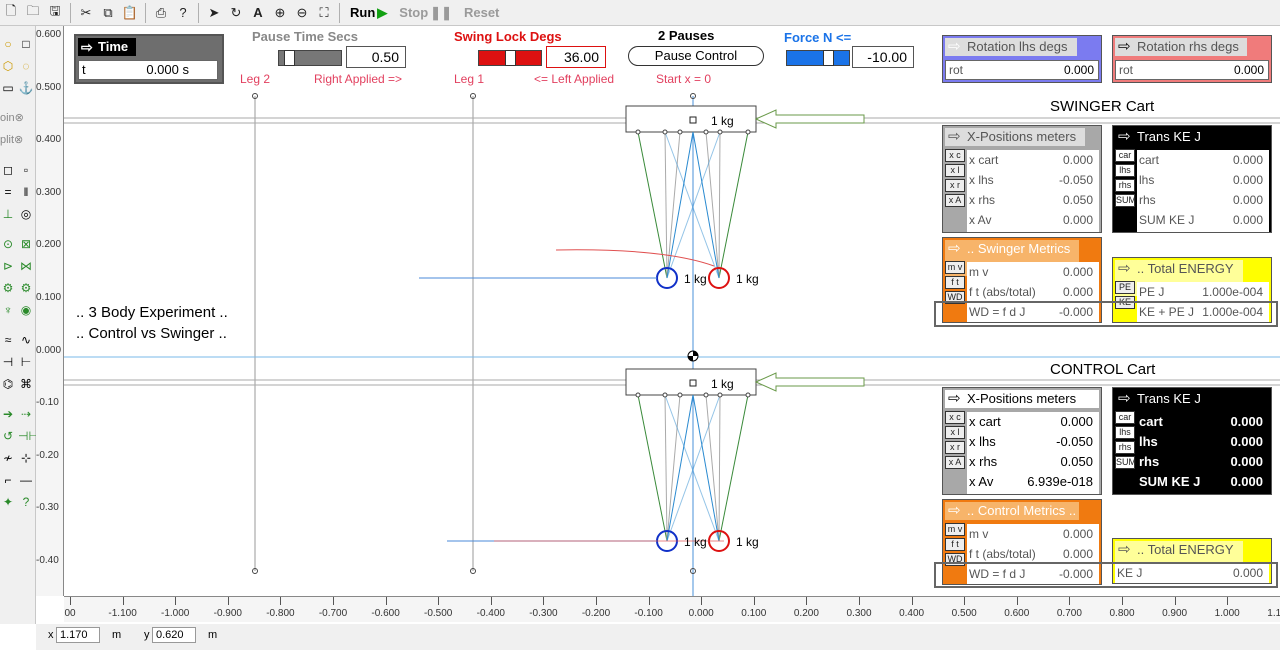  What do you see at coordinates (17, 118) in the screenshot?
I see `join-tool: oin⊗` at bounding box center [17, 118].